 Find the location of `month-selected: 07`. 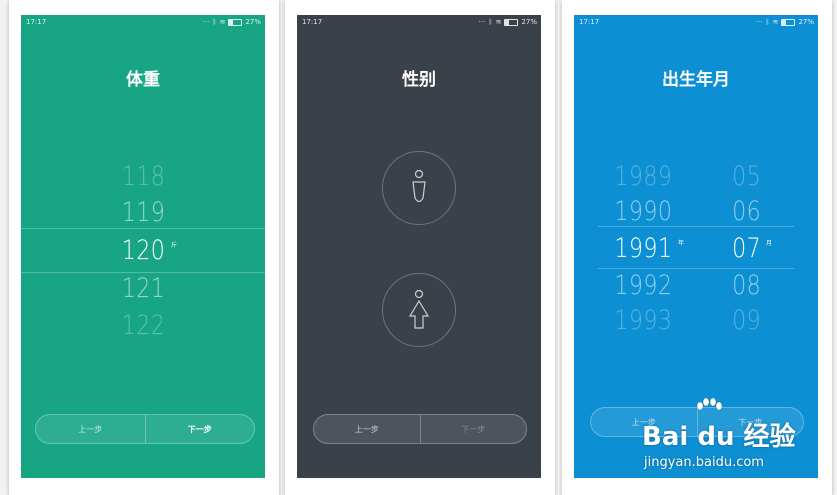

month-selected: 07 is located at coordinates (746, 249).